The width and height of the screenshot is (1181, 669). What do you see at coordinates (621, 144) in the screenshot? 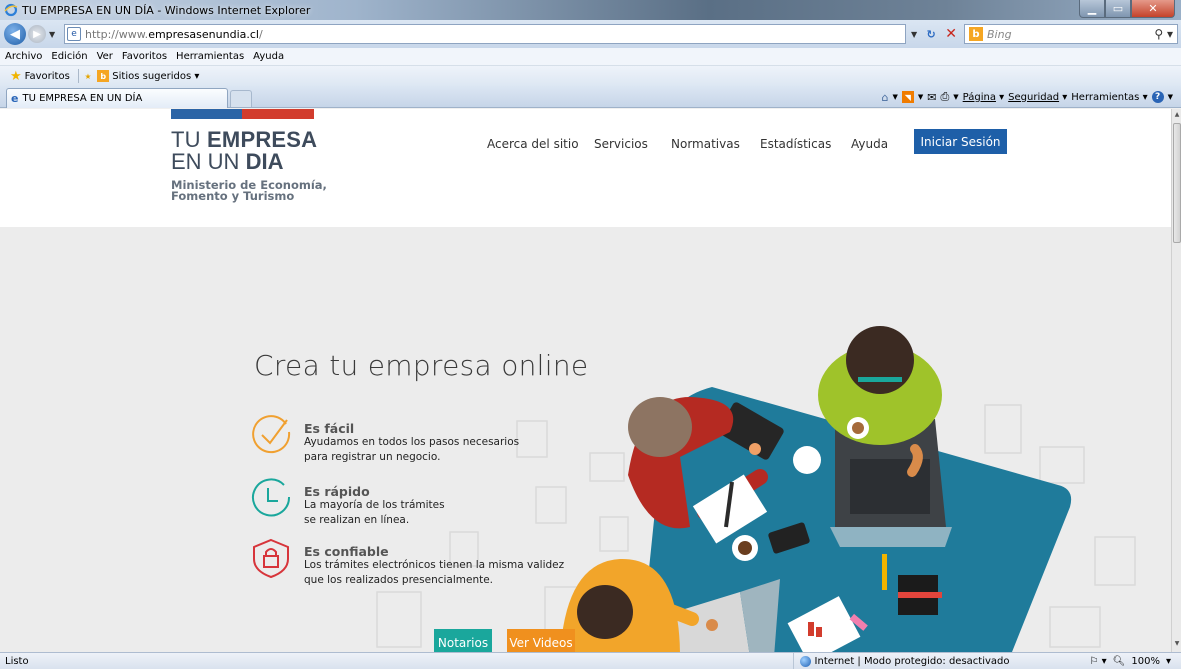
I see `nav-servicios: Servicios` at bounding box center [621, 144].